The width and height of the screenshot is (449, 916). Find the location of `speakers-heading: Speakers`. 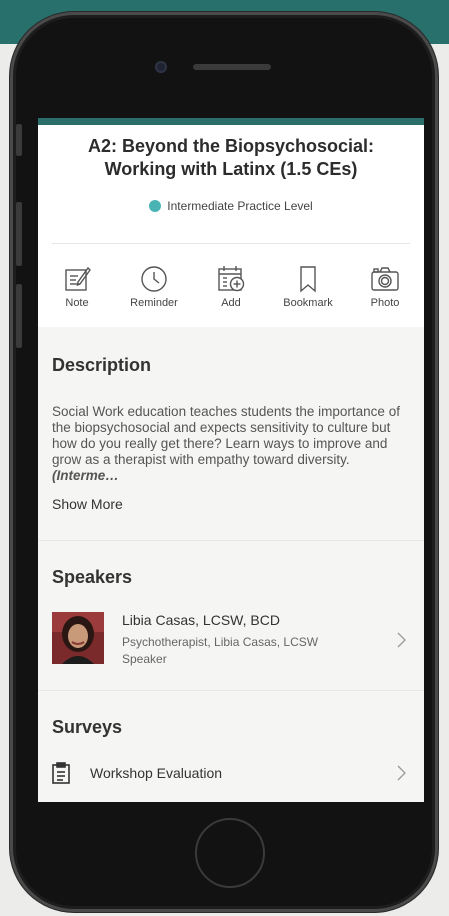

speakers-heading: Speakers is located at coordinates (92, 577).